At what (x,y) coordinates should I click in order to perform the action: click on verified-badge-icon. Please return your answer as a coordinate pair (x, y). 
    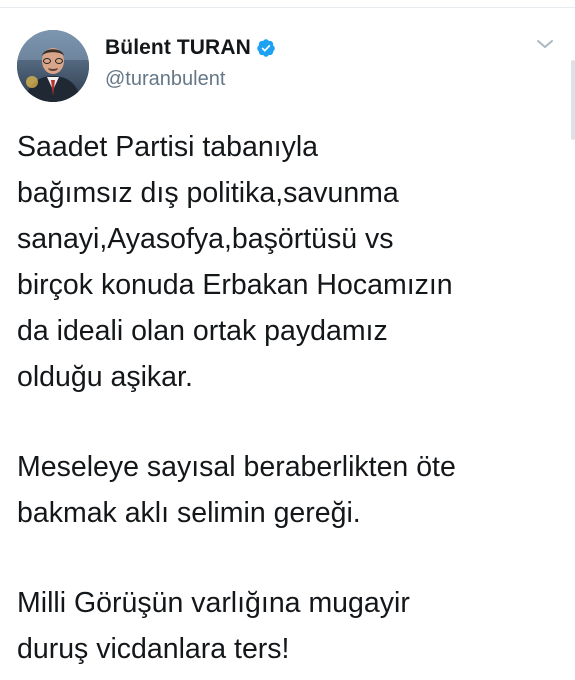
    Looking at the image, I should click on (266, 48).